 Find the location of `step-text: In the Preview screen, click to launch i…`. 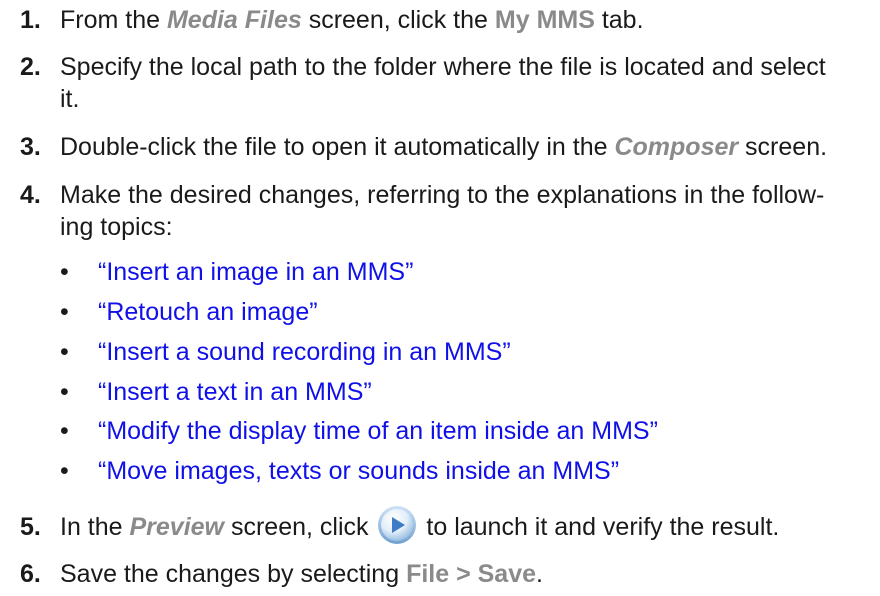

step-text: In the Preview screen, click to launch i… is located at coordinates (460, 525).